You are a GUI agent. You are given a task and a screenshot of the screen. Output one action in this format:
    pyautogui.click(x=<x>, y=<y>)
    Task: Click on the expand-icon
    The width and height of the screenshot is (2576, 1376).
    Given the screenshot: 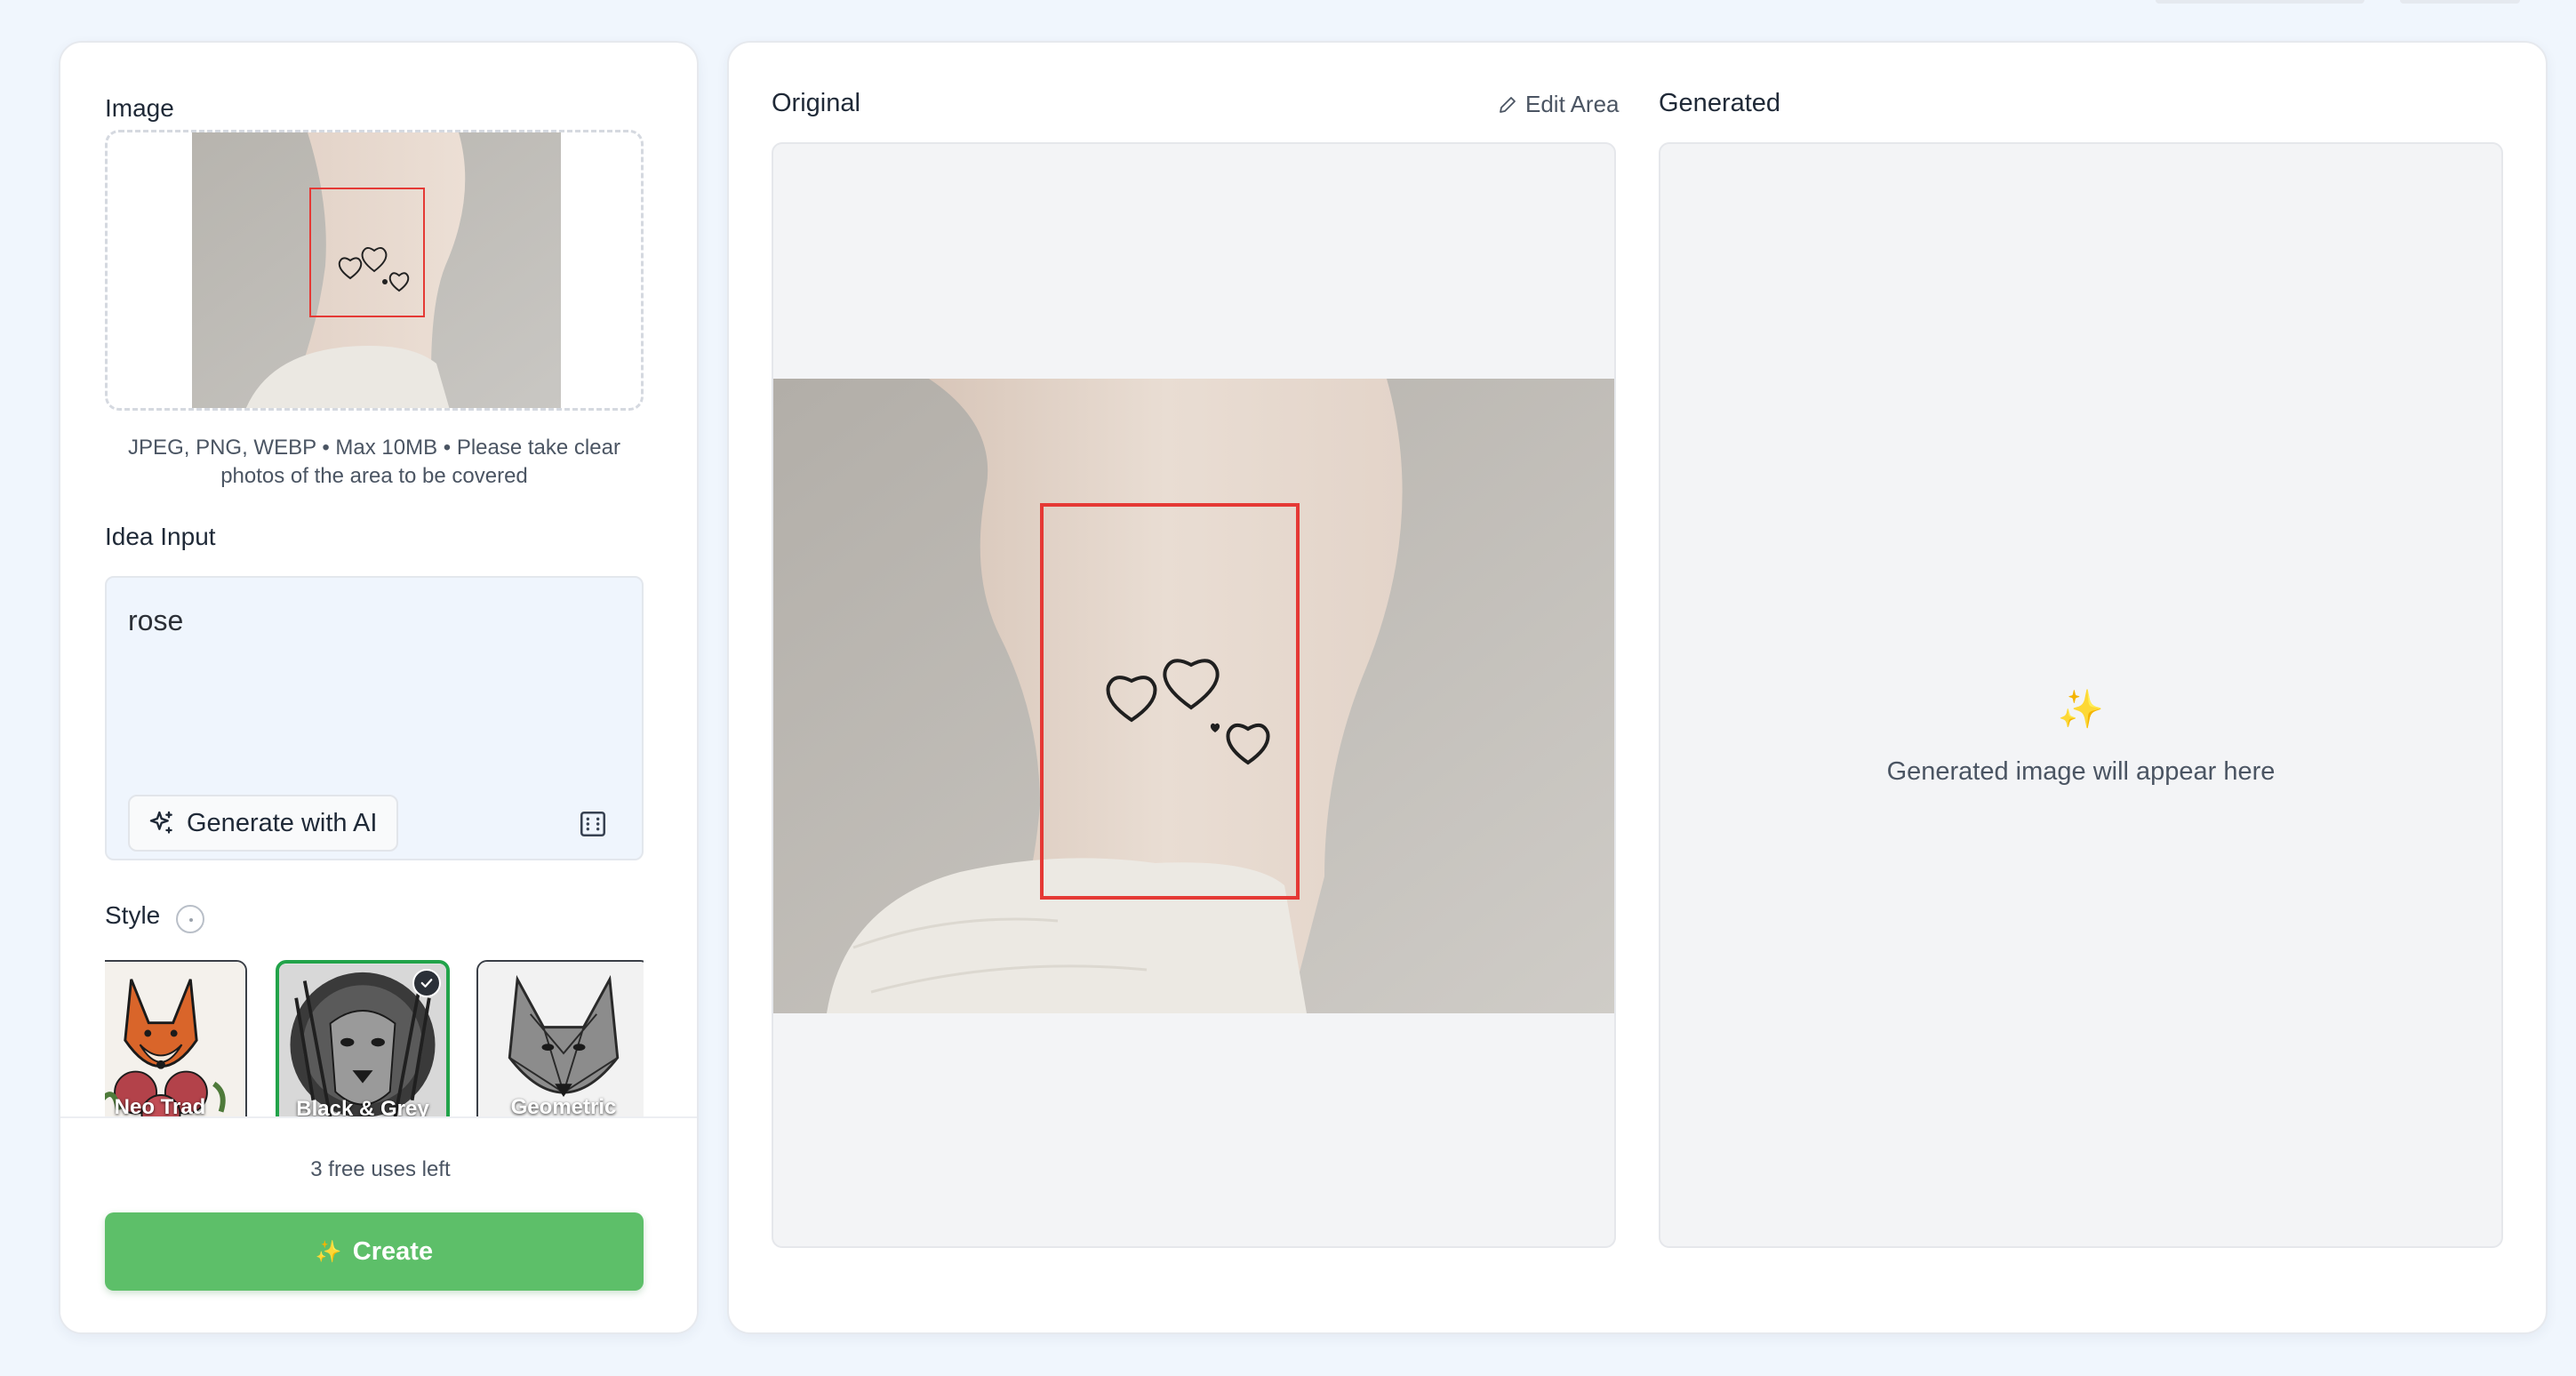 What is the action you would take?
    pyautogui.click(x=593, y=824)
    